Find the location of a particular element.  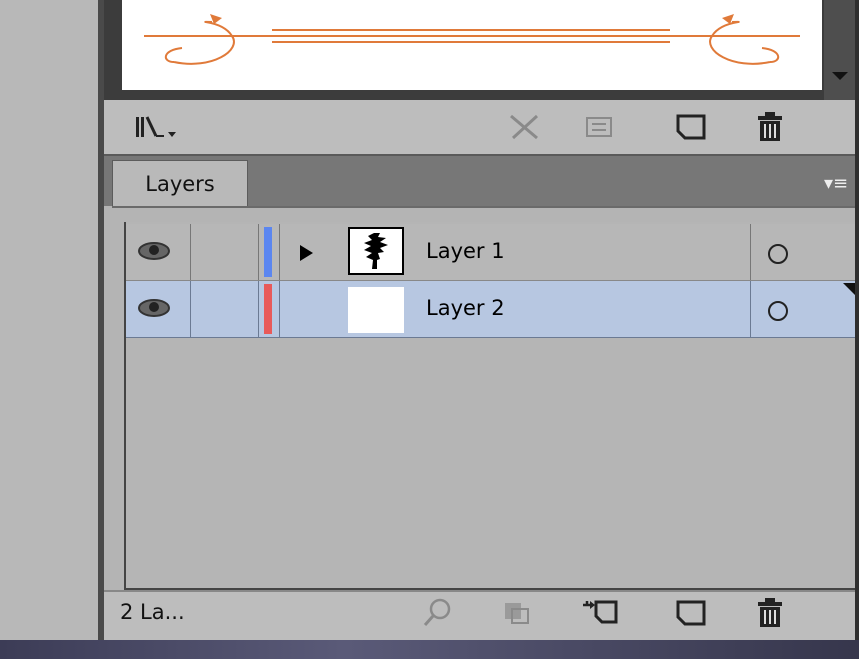

panel-menu-icon: ▾≡ is located at coordinates (836, 183).